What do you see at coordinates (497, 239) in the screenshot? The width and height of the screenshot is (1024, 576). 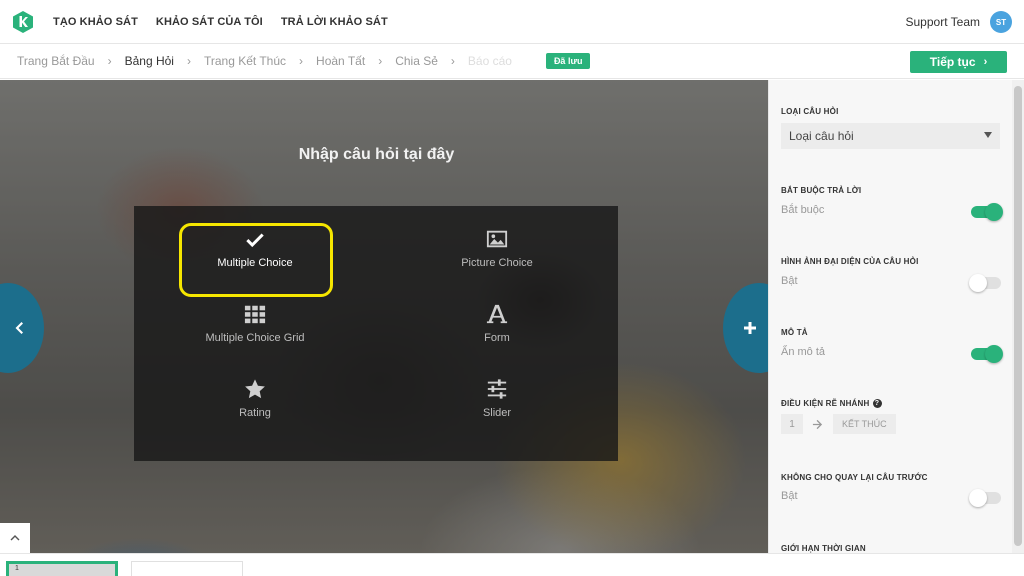 I see `image-icon` at bounding box center [497, 239].